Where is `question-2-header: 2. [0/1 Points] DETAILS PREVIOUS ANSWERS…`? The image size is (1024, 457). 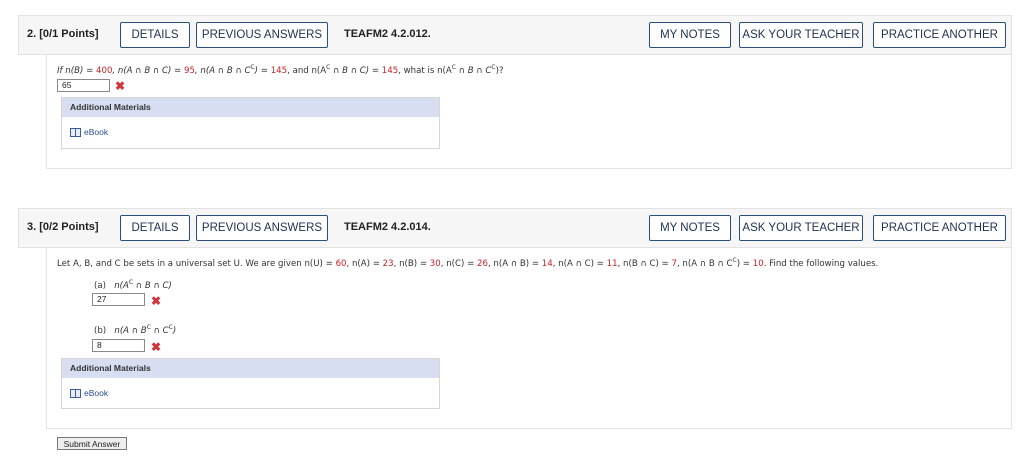 question-2-header: 2. [0/1 Points] DETAILS PREVIOUS ANSWERS… is located at coordinates (515, 35).